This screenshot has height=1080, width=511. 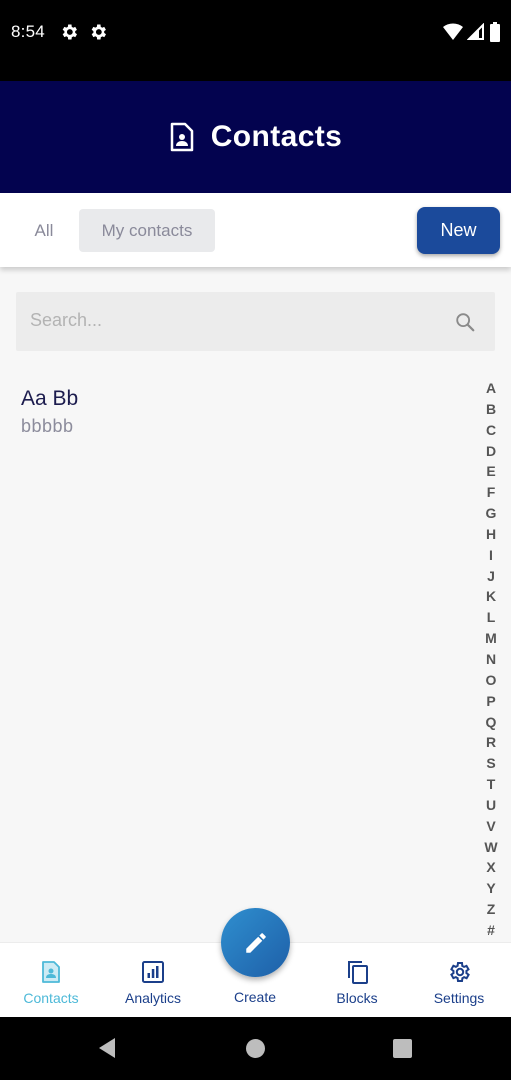 What do you see at coordinates (491, 930) in the screenshot?
I see `alpha-letter-hash: #` at bounding box center [491, 930].